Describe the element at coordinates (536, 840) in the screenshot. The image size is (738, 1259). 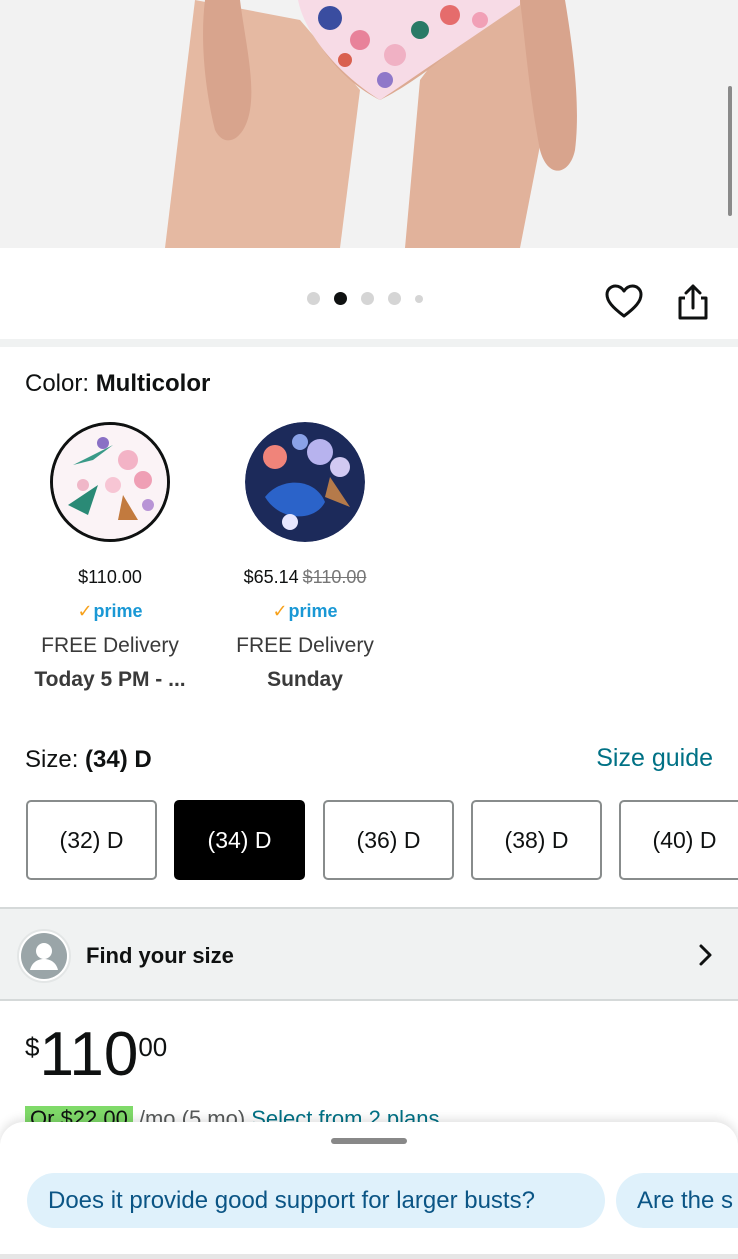
I see `size-option-38d: (38) D` at that location.